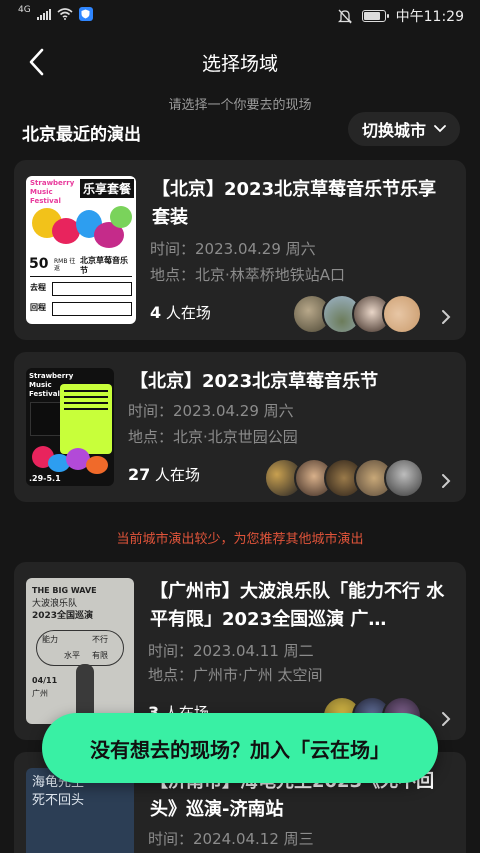 This screenshot has height=853, width=480. What do you see at coordinates (85, 14) in the screenshot?
I see `shield-icon` at bounding box center [85, 14].